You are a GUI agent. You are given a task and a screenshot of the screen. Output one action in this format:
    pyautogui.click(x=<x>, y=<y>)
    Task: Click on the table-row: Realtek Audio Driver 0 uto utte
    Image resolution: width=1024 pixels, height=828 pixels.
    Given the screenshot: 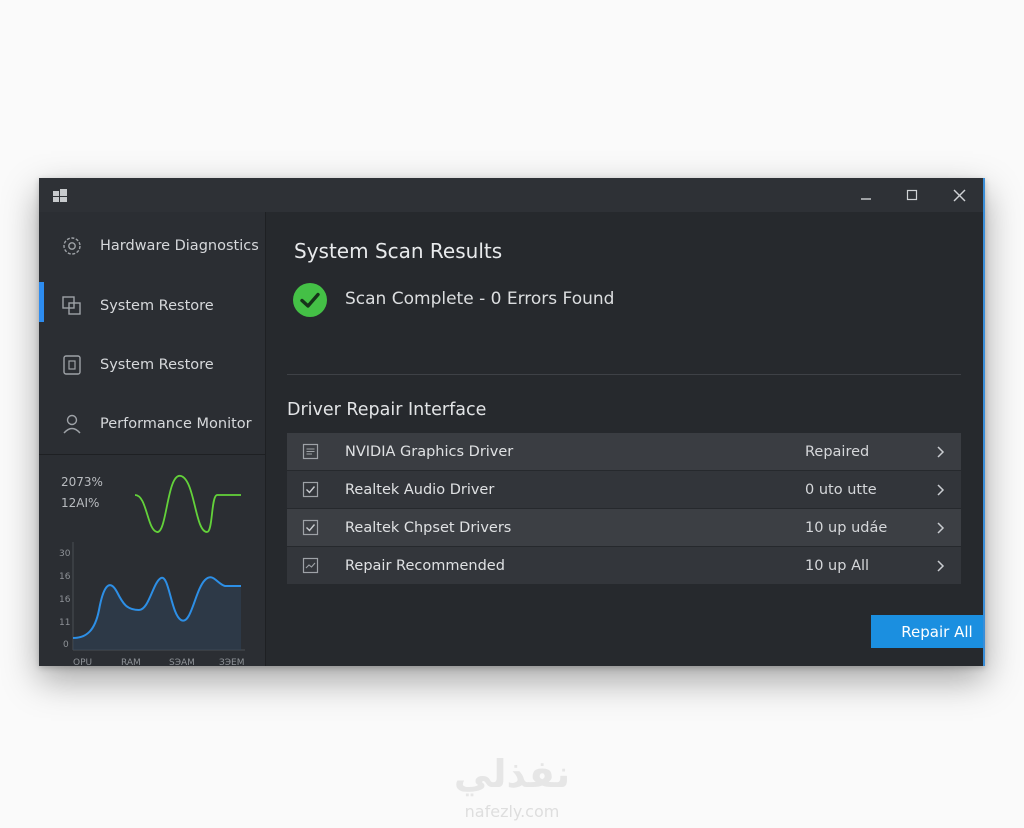 What is the action you would take?
    pyautogui.click(x=624, y=489)
    